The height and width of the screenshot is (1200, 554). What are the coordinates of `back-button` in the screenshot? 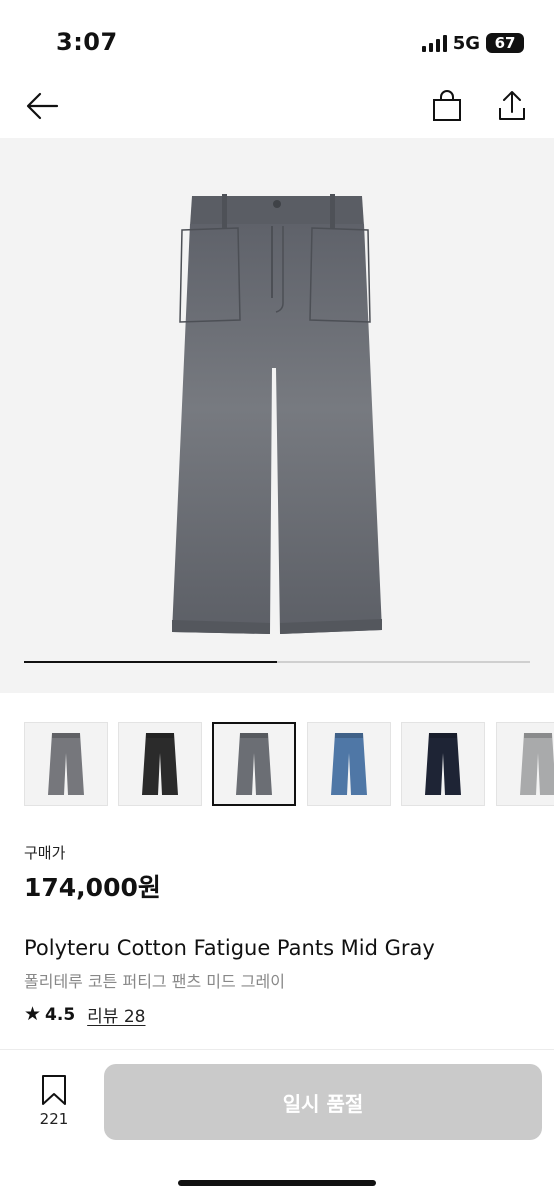 It's located at (42, 106).